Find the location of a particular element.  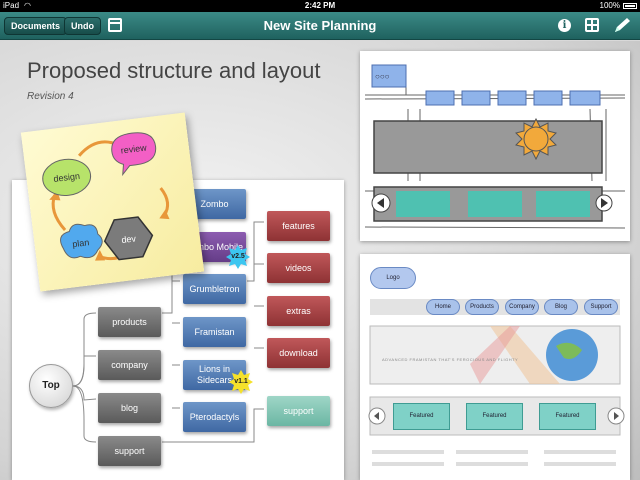

clock: 2:42 PM is located at coordinates (320, 5).